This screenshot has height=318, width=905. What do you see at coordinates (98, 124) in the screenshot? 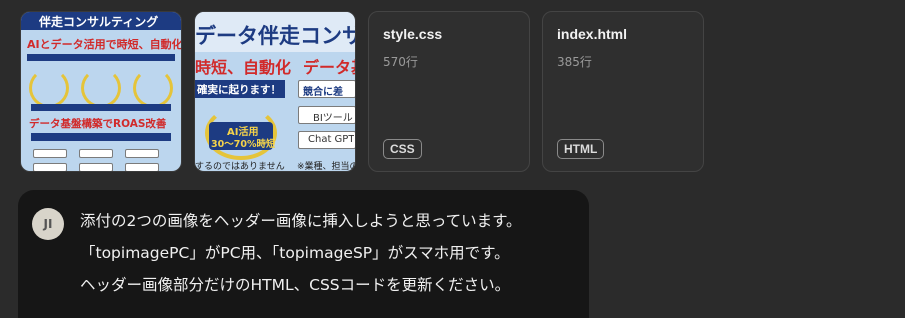
I see `banner-subline: データ基盤構築でROAS改善` at bounding box center [98, 124].